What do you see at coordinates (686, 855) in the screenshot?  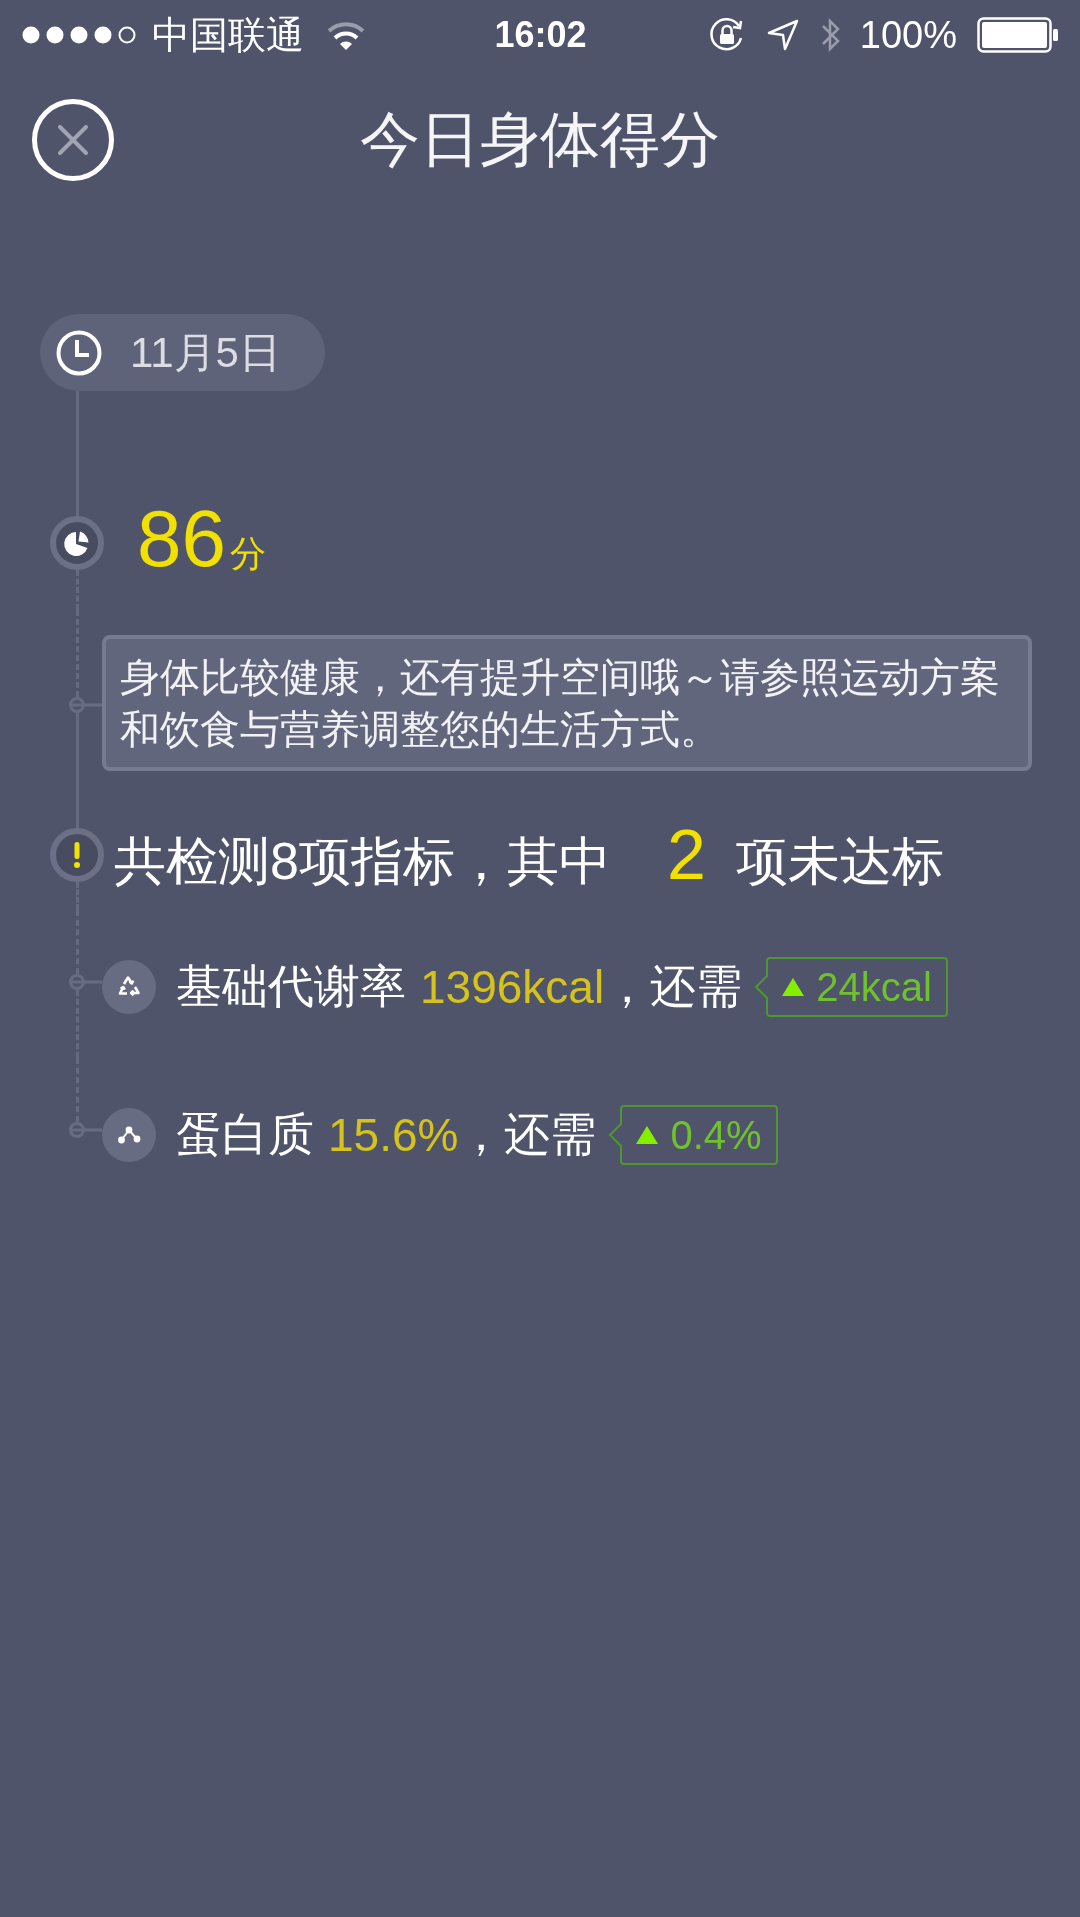 I see `failed-count: 2` at bounding box center [686, 855].